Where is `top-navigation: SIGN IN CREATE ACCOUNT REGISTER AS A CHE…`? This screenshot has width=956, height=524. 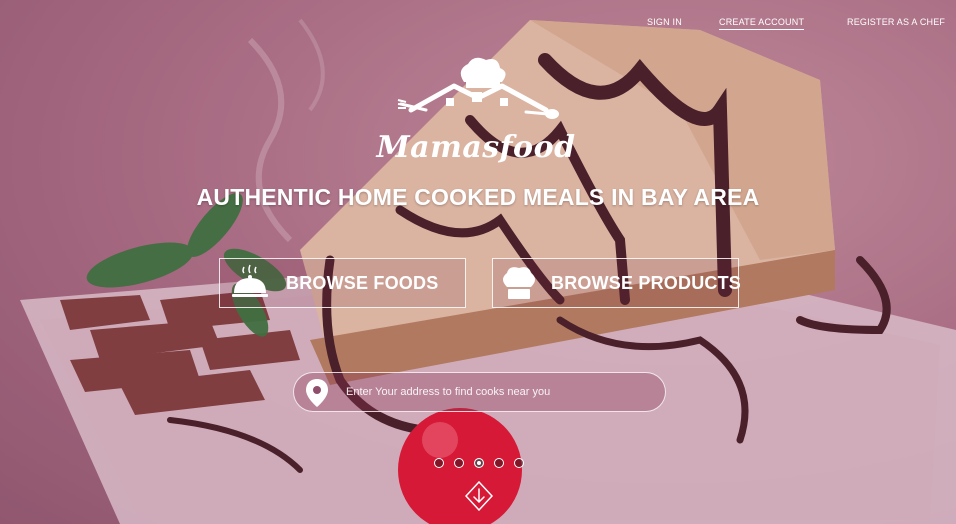 top-navigation: SIGN IN CREATE ACCOUNT REGISTER AS A CHE… is located at coordinates (478, 24).